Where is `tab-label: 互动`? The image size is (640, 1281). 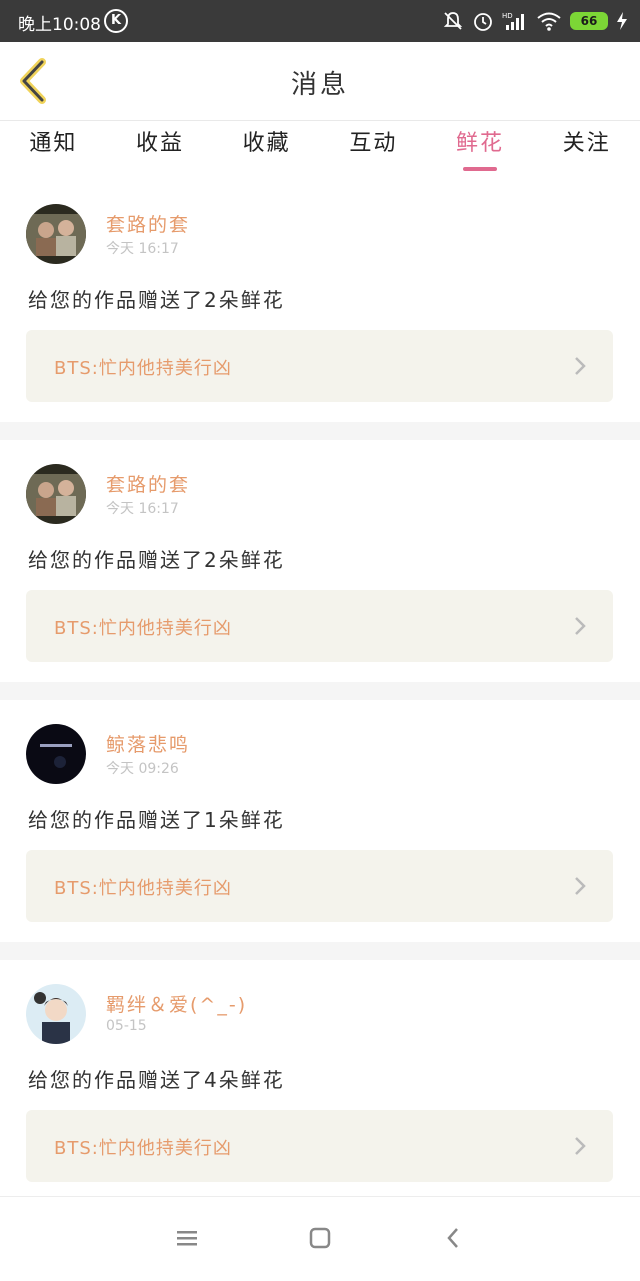
tab-label: 互动 is located at coordinates (373, 143).